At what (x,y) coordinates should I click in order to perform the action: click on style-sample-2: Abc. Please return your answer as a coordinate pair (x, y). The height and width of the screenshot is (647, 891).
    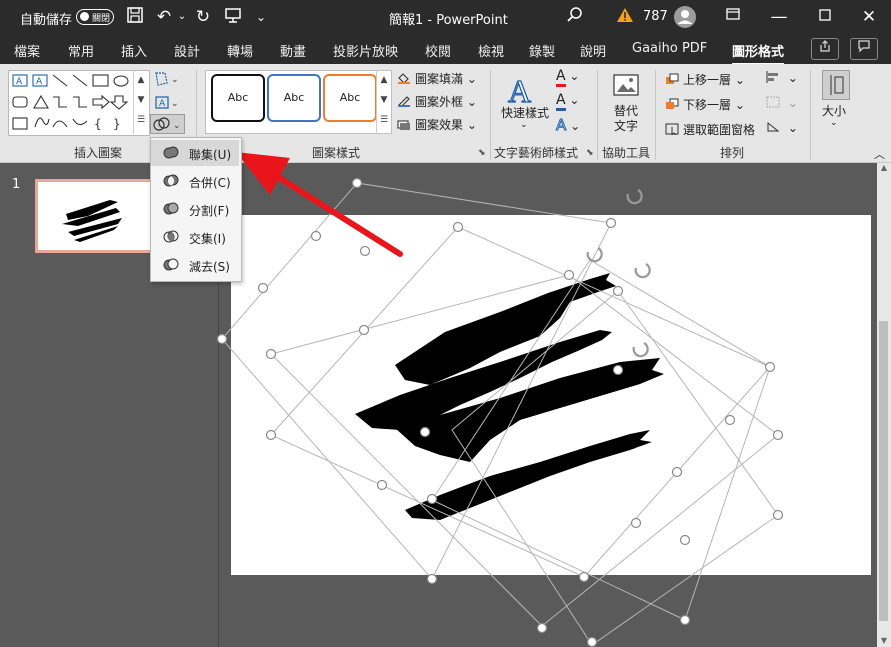
    Looking at the image, I should click on (294, 98).